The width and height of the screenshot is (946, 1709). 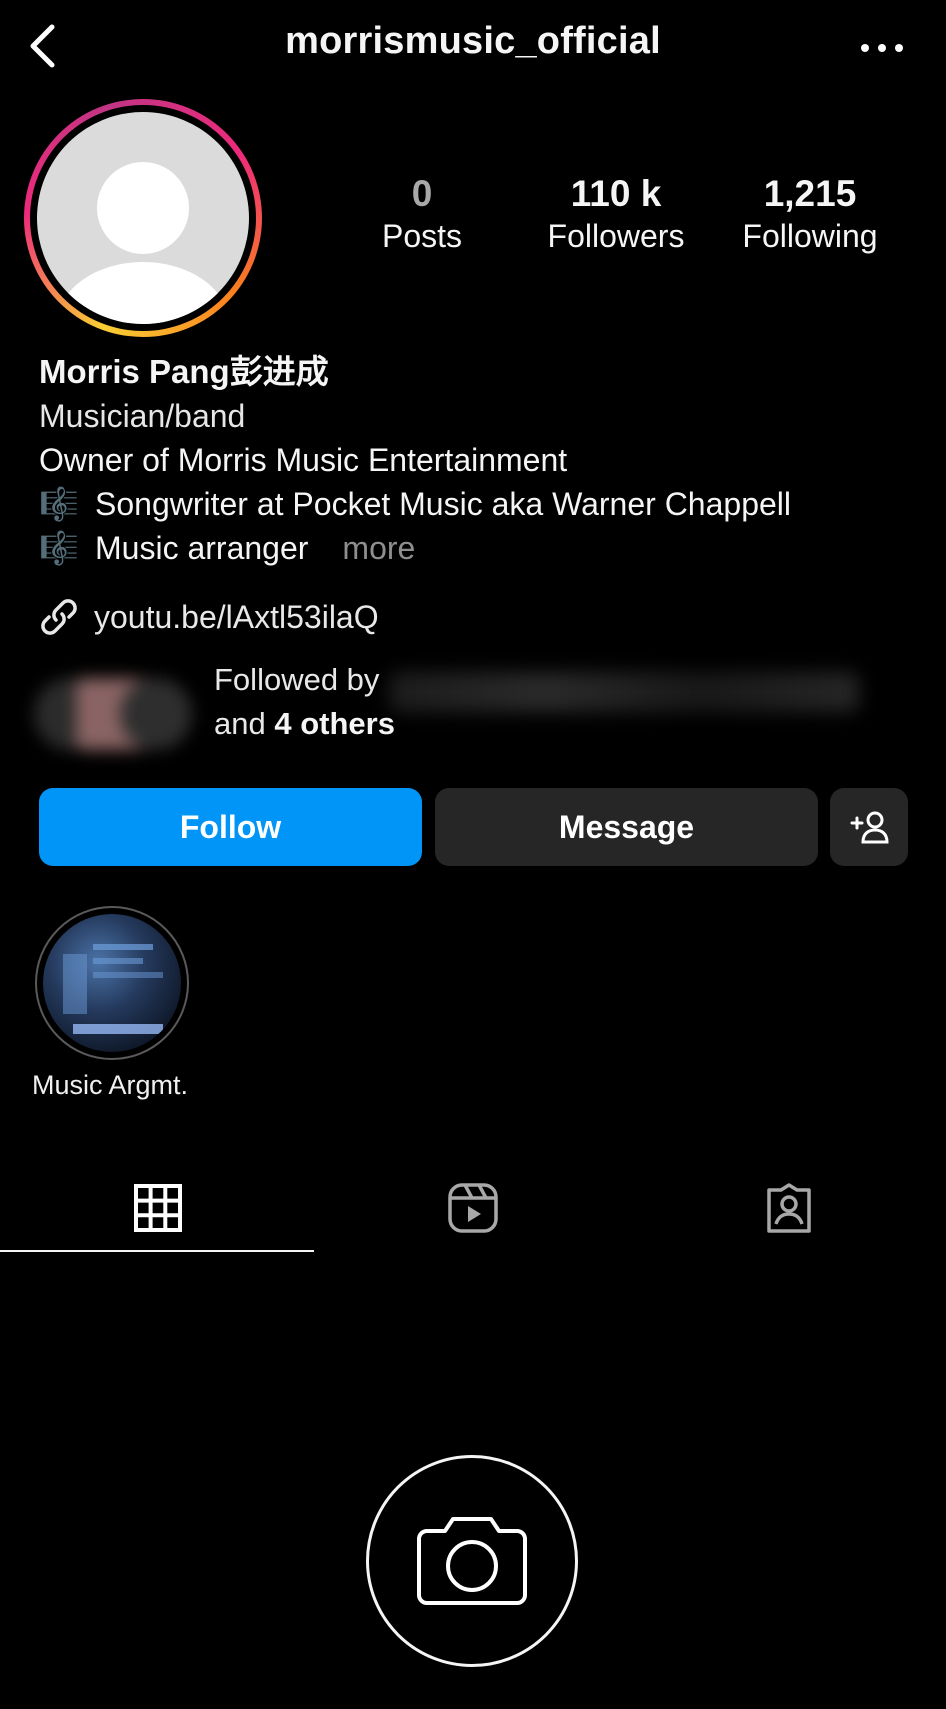 I want to click on bio-line: Owner of Morris Music Entertainment, so click(x=303, y=460).